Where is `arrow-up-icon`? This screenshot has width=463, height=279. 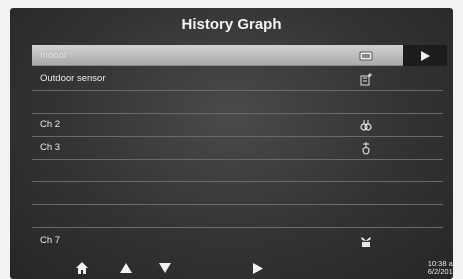 arrow-up-icon is located at coordinates (126, 268).